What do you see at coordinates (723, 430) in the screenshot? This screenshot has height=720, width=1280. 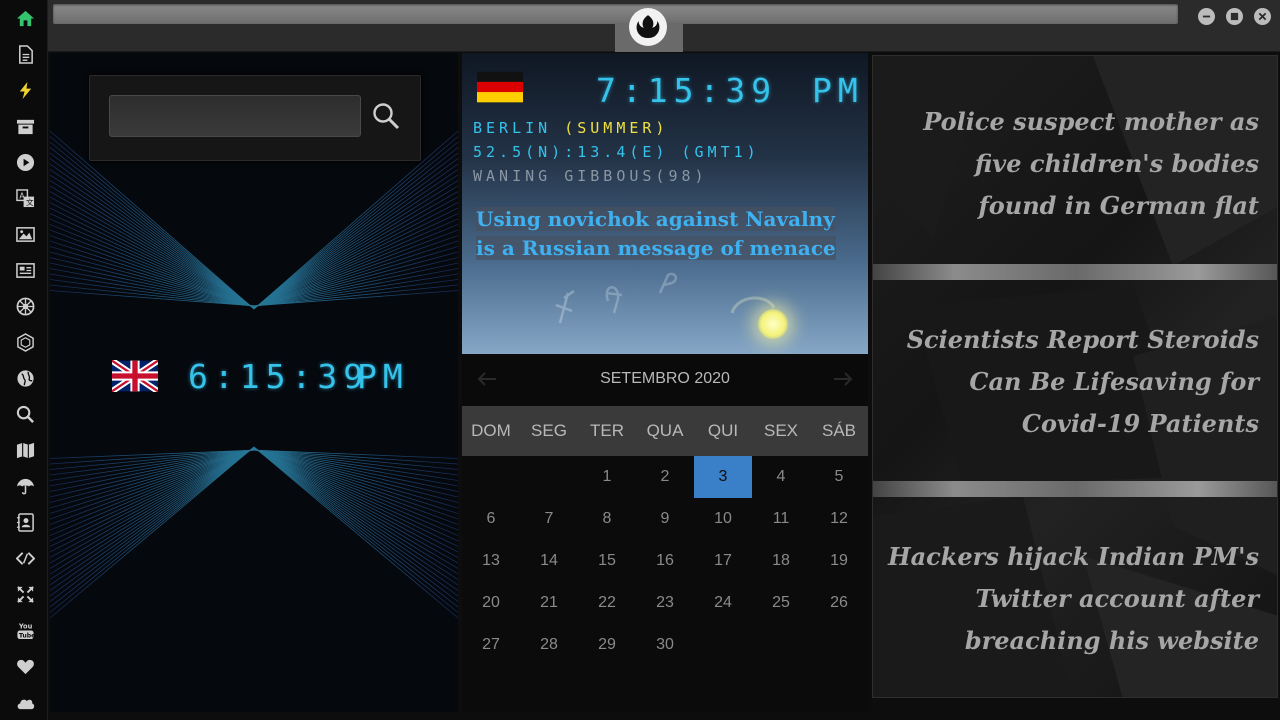 I see `weekday-label: QUI` at bounding box center [723, 430].